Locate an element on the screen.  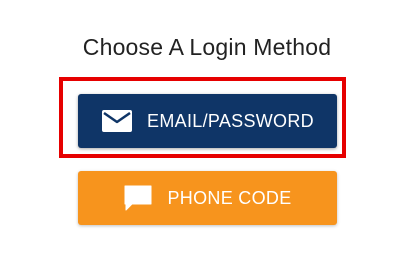
phone-code-button: PHONE CODE is located at coordinates (207, 198).